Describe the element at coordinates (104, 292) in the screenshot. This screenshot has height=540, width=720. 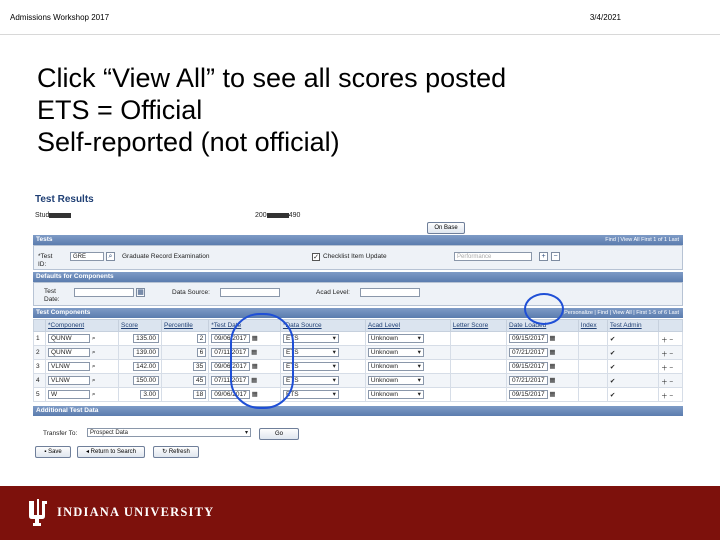
I see `test-date-input` at that location.